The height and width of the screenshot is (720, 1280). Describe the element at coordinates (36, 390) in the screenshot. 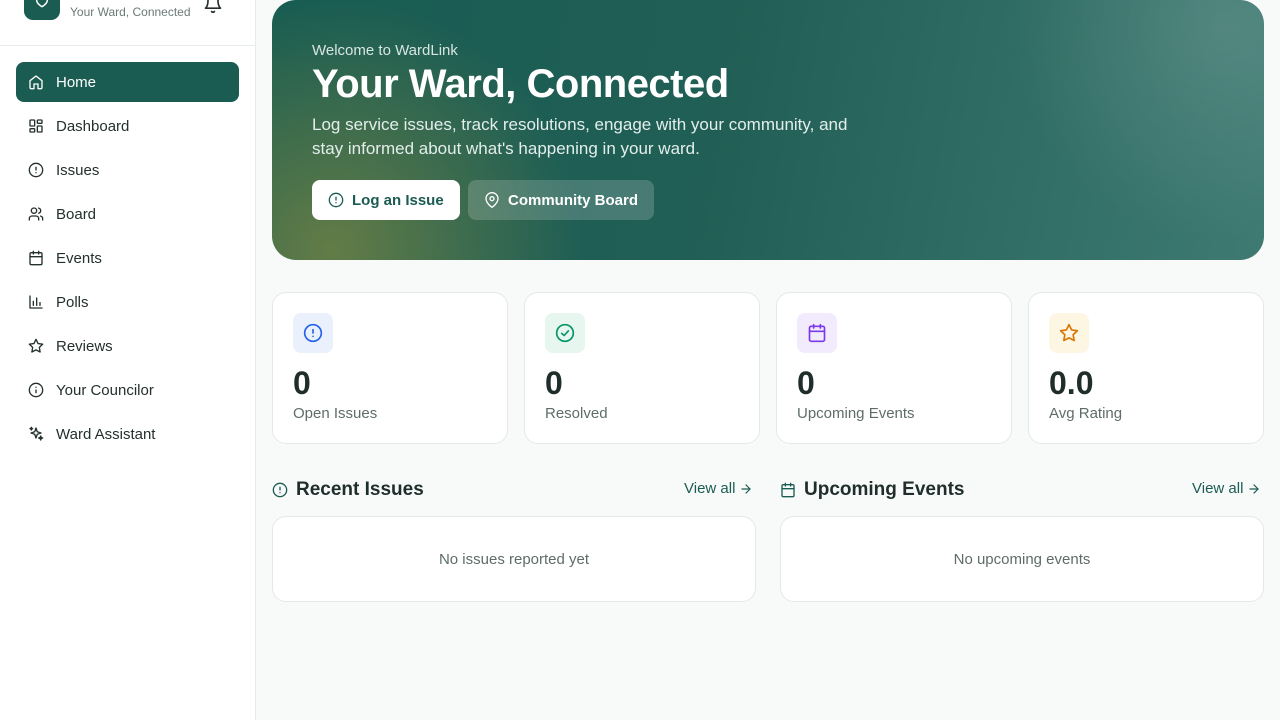

I see `info-icon` at that location.